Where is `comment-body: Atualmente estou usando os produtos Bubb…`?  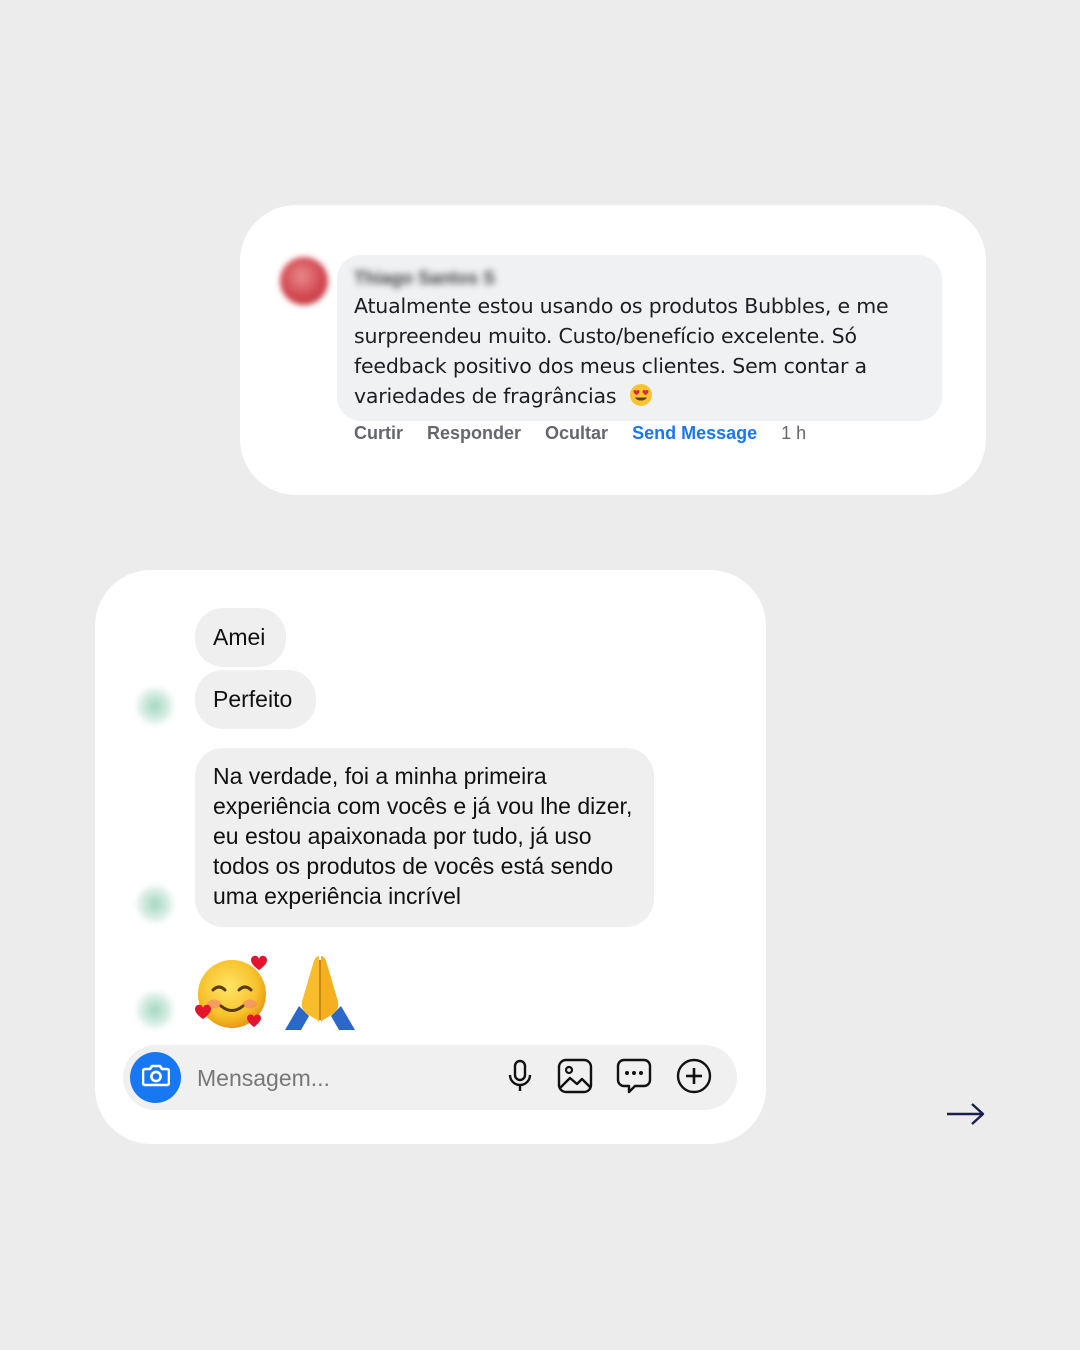
comment-body: Atualmente estou usando os produtos Bubb… is located at coordinates (621, 351).